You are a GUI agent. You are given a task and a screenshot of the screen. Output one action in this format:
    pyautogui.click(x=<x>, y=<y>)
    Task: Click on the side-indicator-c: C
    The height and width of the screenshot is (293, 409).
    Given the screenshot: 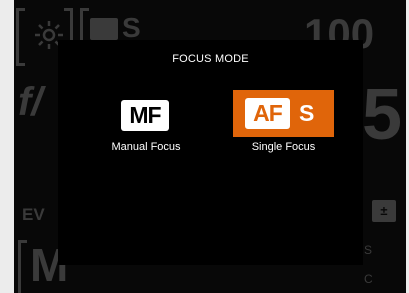 What is the action you would take?
    pyautogui.click(x=368, y=279)
    